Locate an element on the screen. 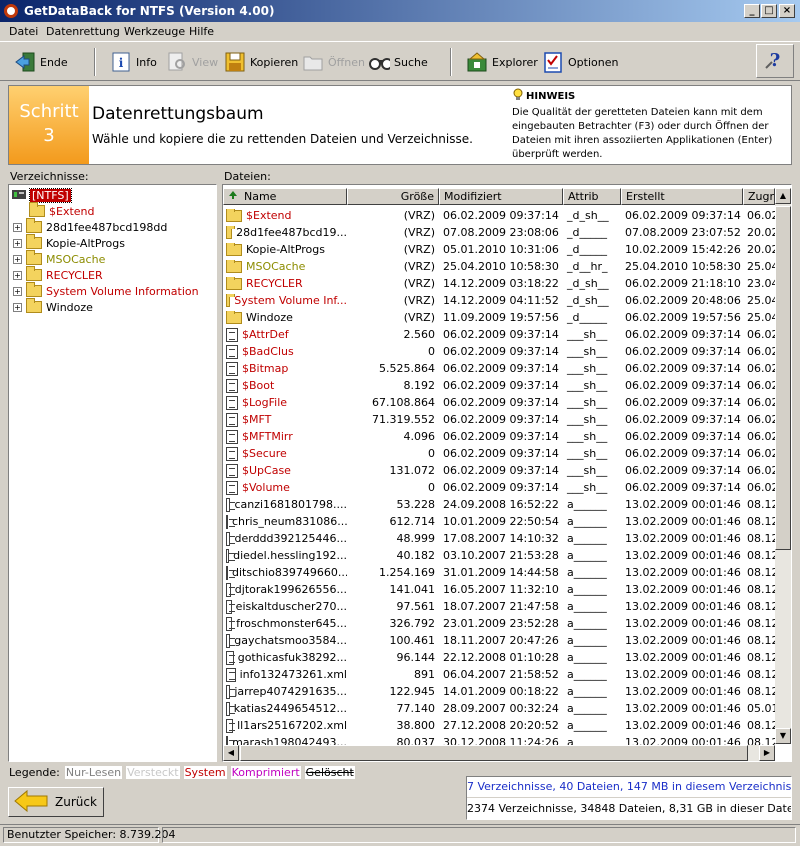  scroll-right-button: ▶ is located at coordinates (767, 753).